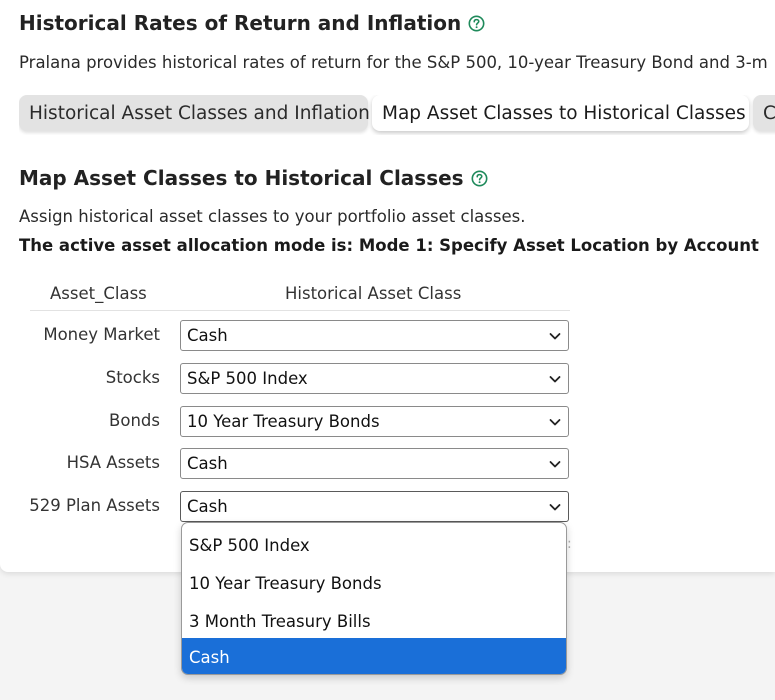 The image size is (775, 700). What do you see at coordinates (240, 23) in the screenshot?
I see `page-title: Historical Rates of Return and Inflation` at bounding box center [240, 23].